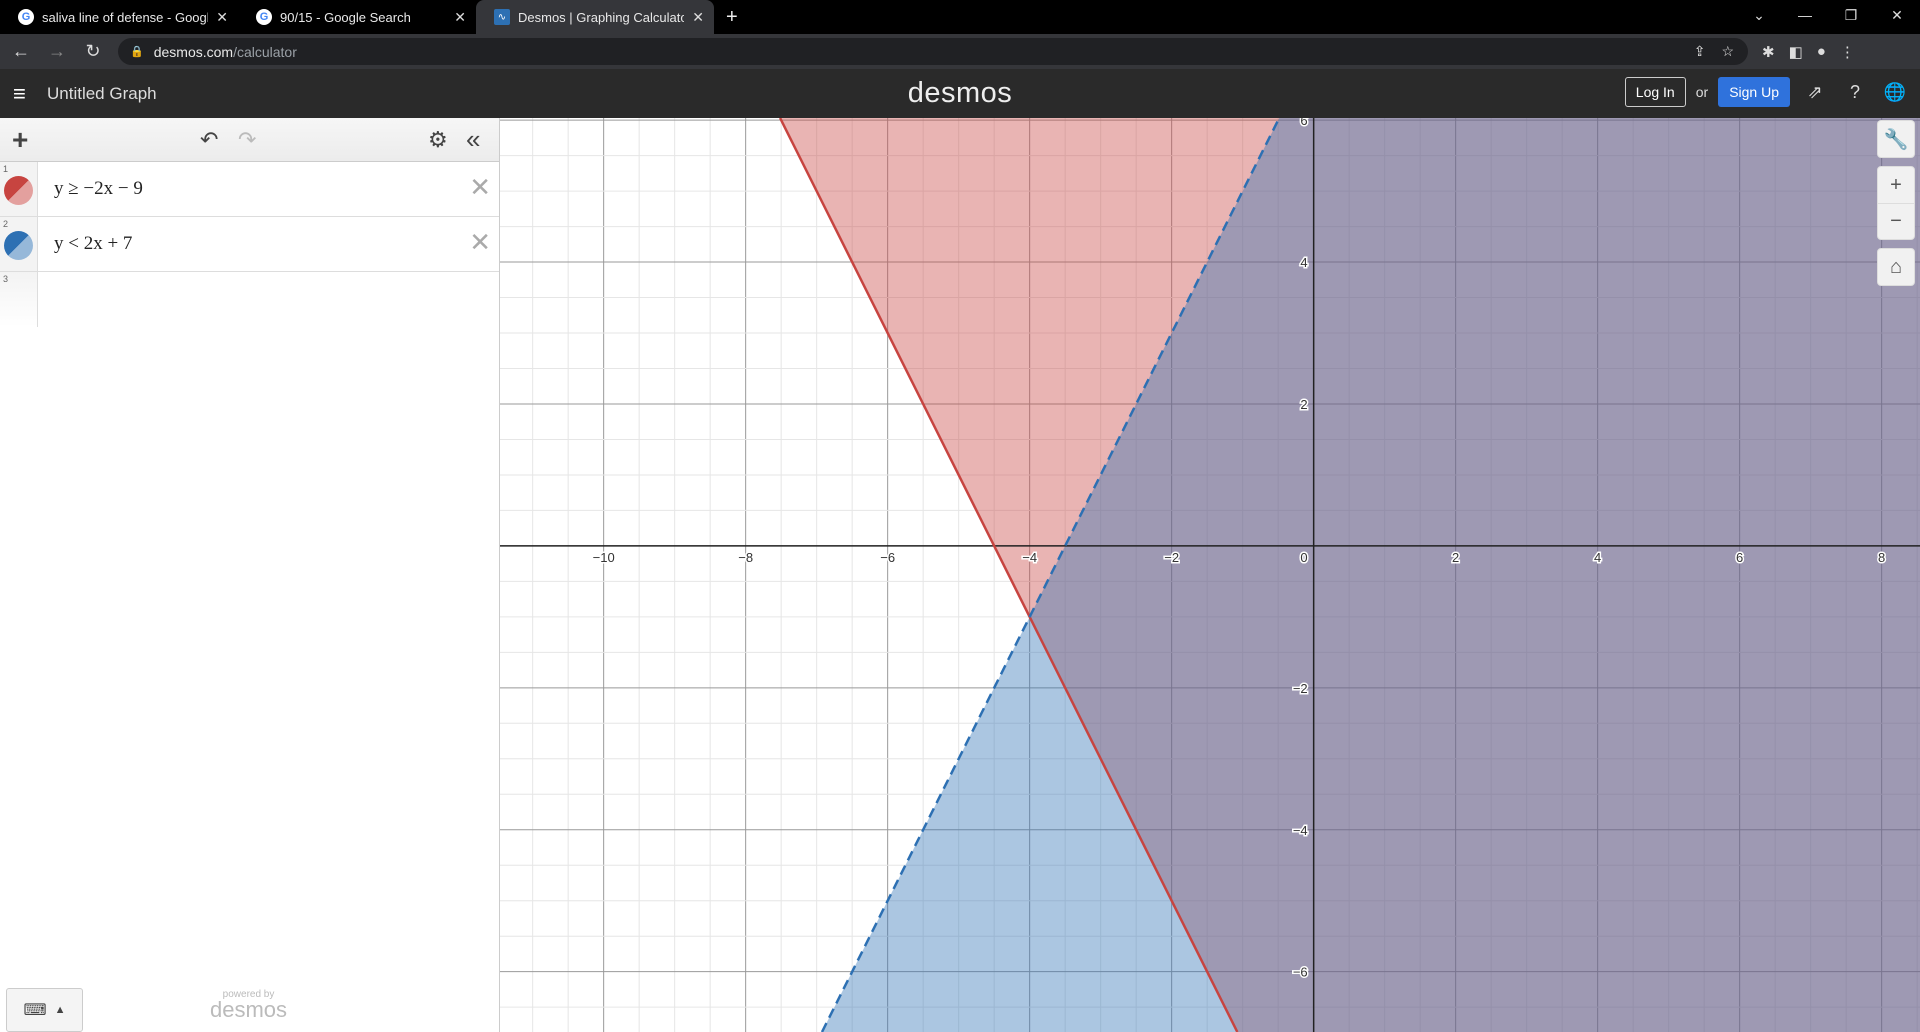  I want to click on star-icon: ☆, so click(1727, 51).